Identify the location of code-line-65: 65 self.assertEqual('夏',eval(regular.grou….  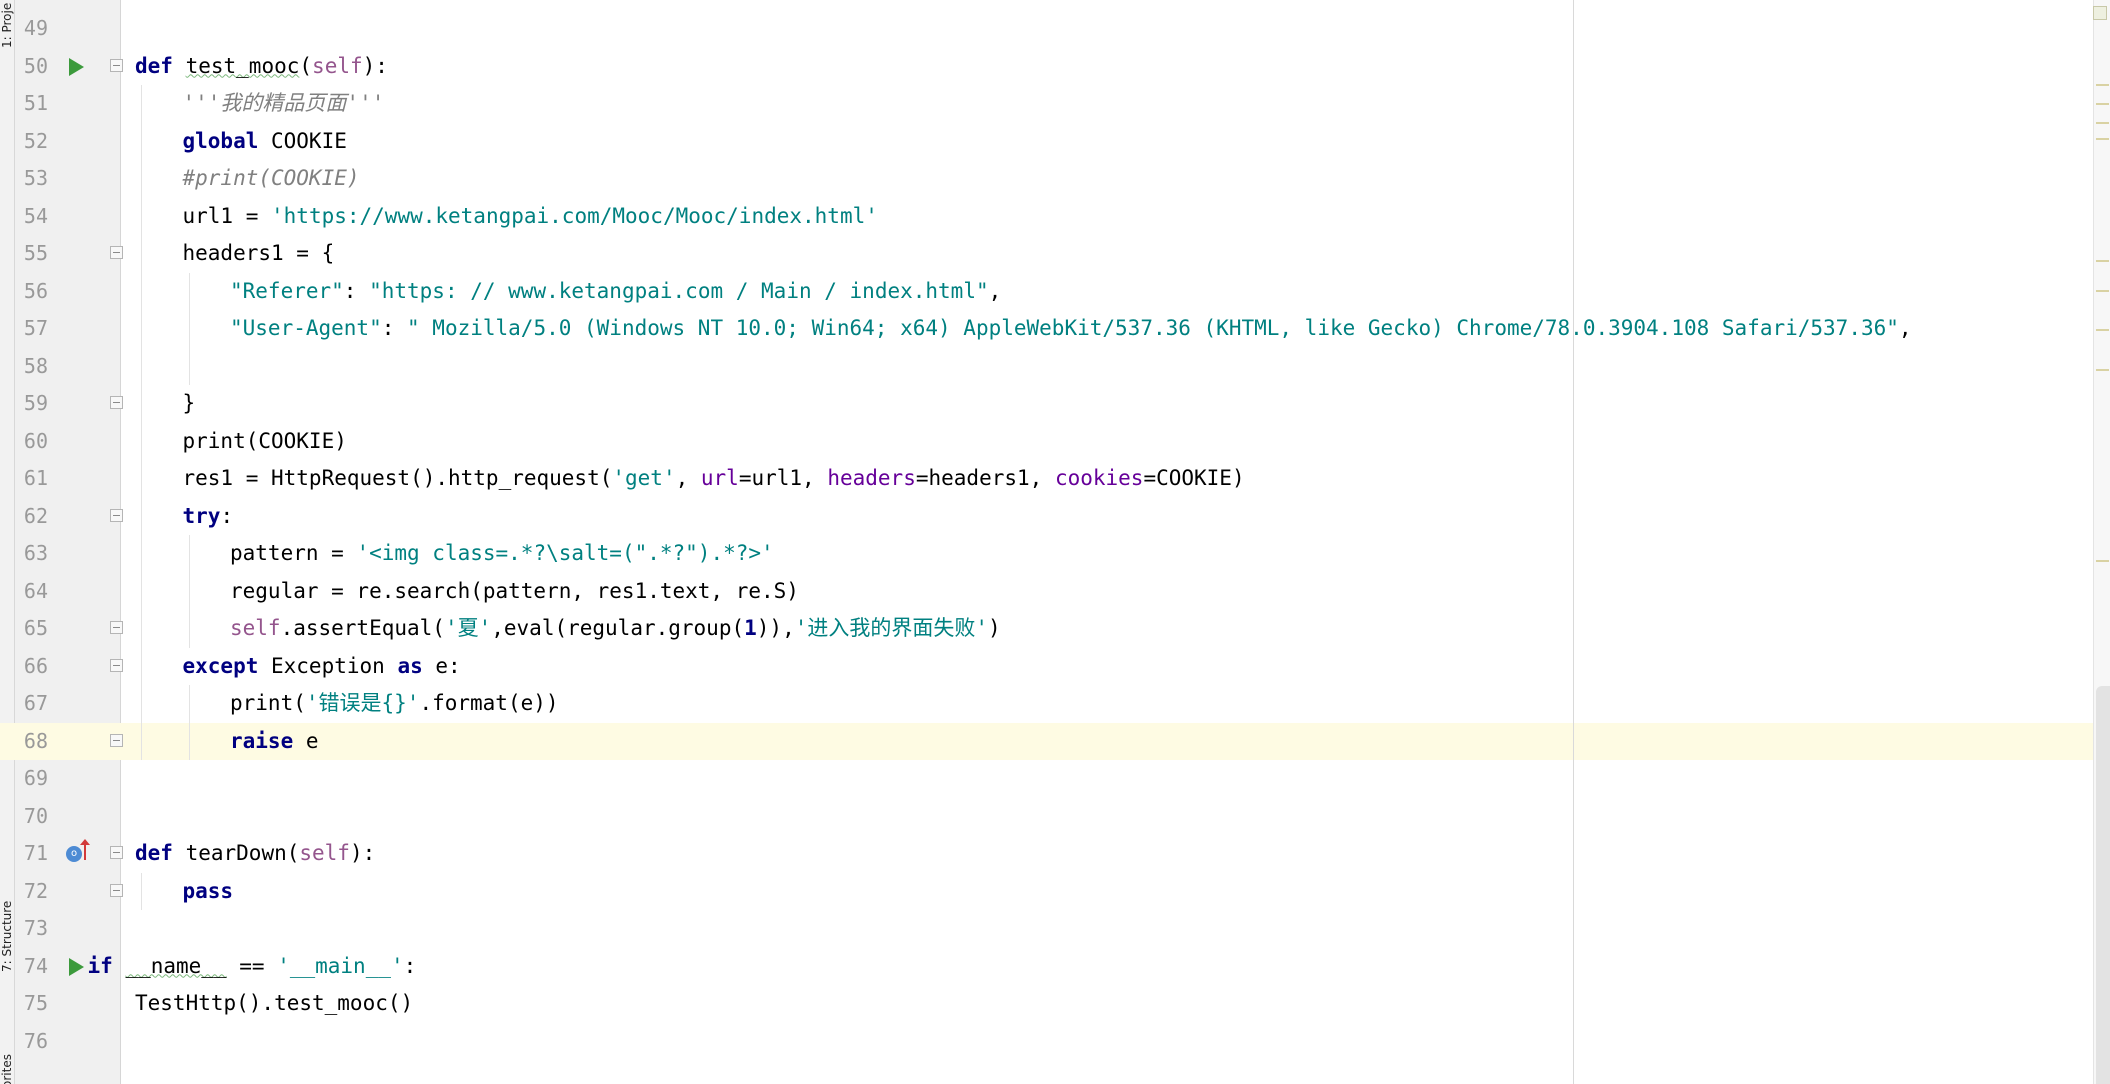
(1046, 629).